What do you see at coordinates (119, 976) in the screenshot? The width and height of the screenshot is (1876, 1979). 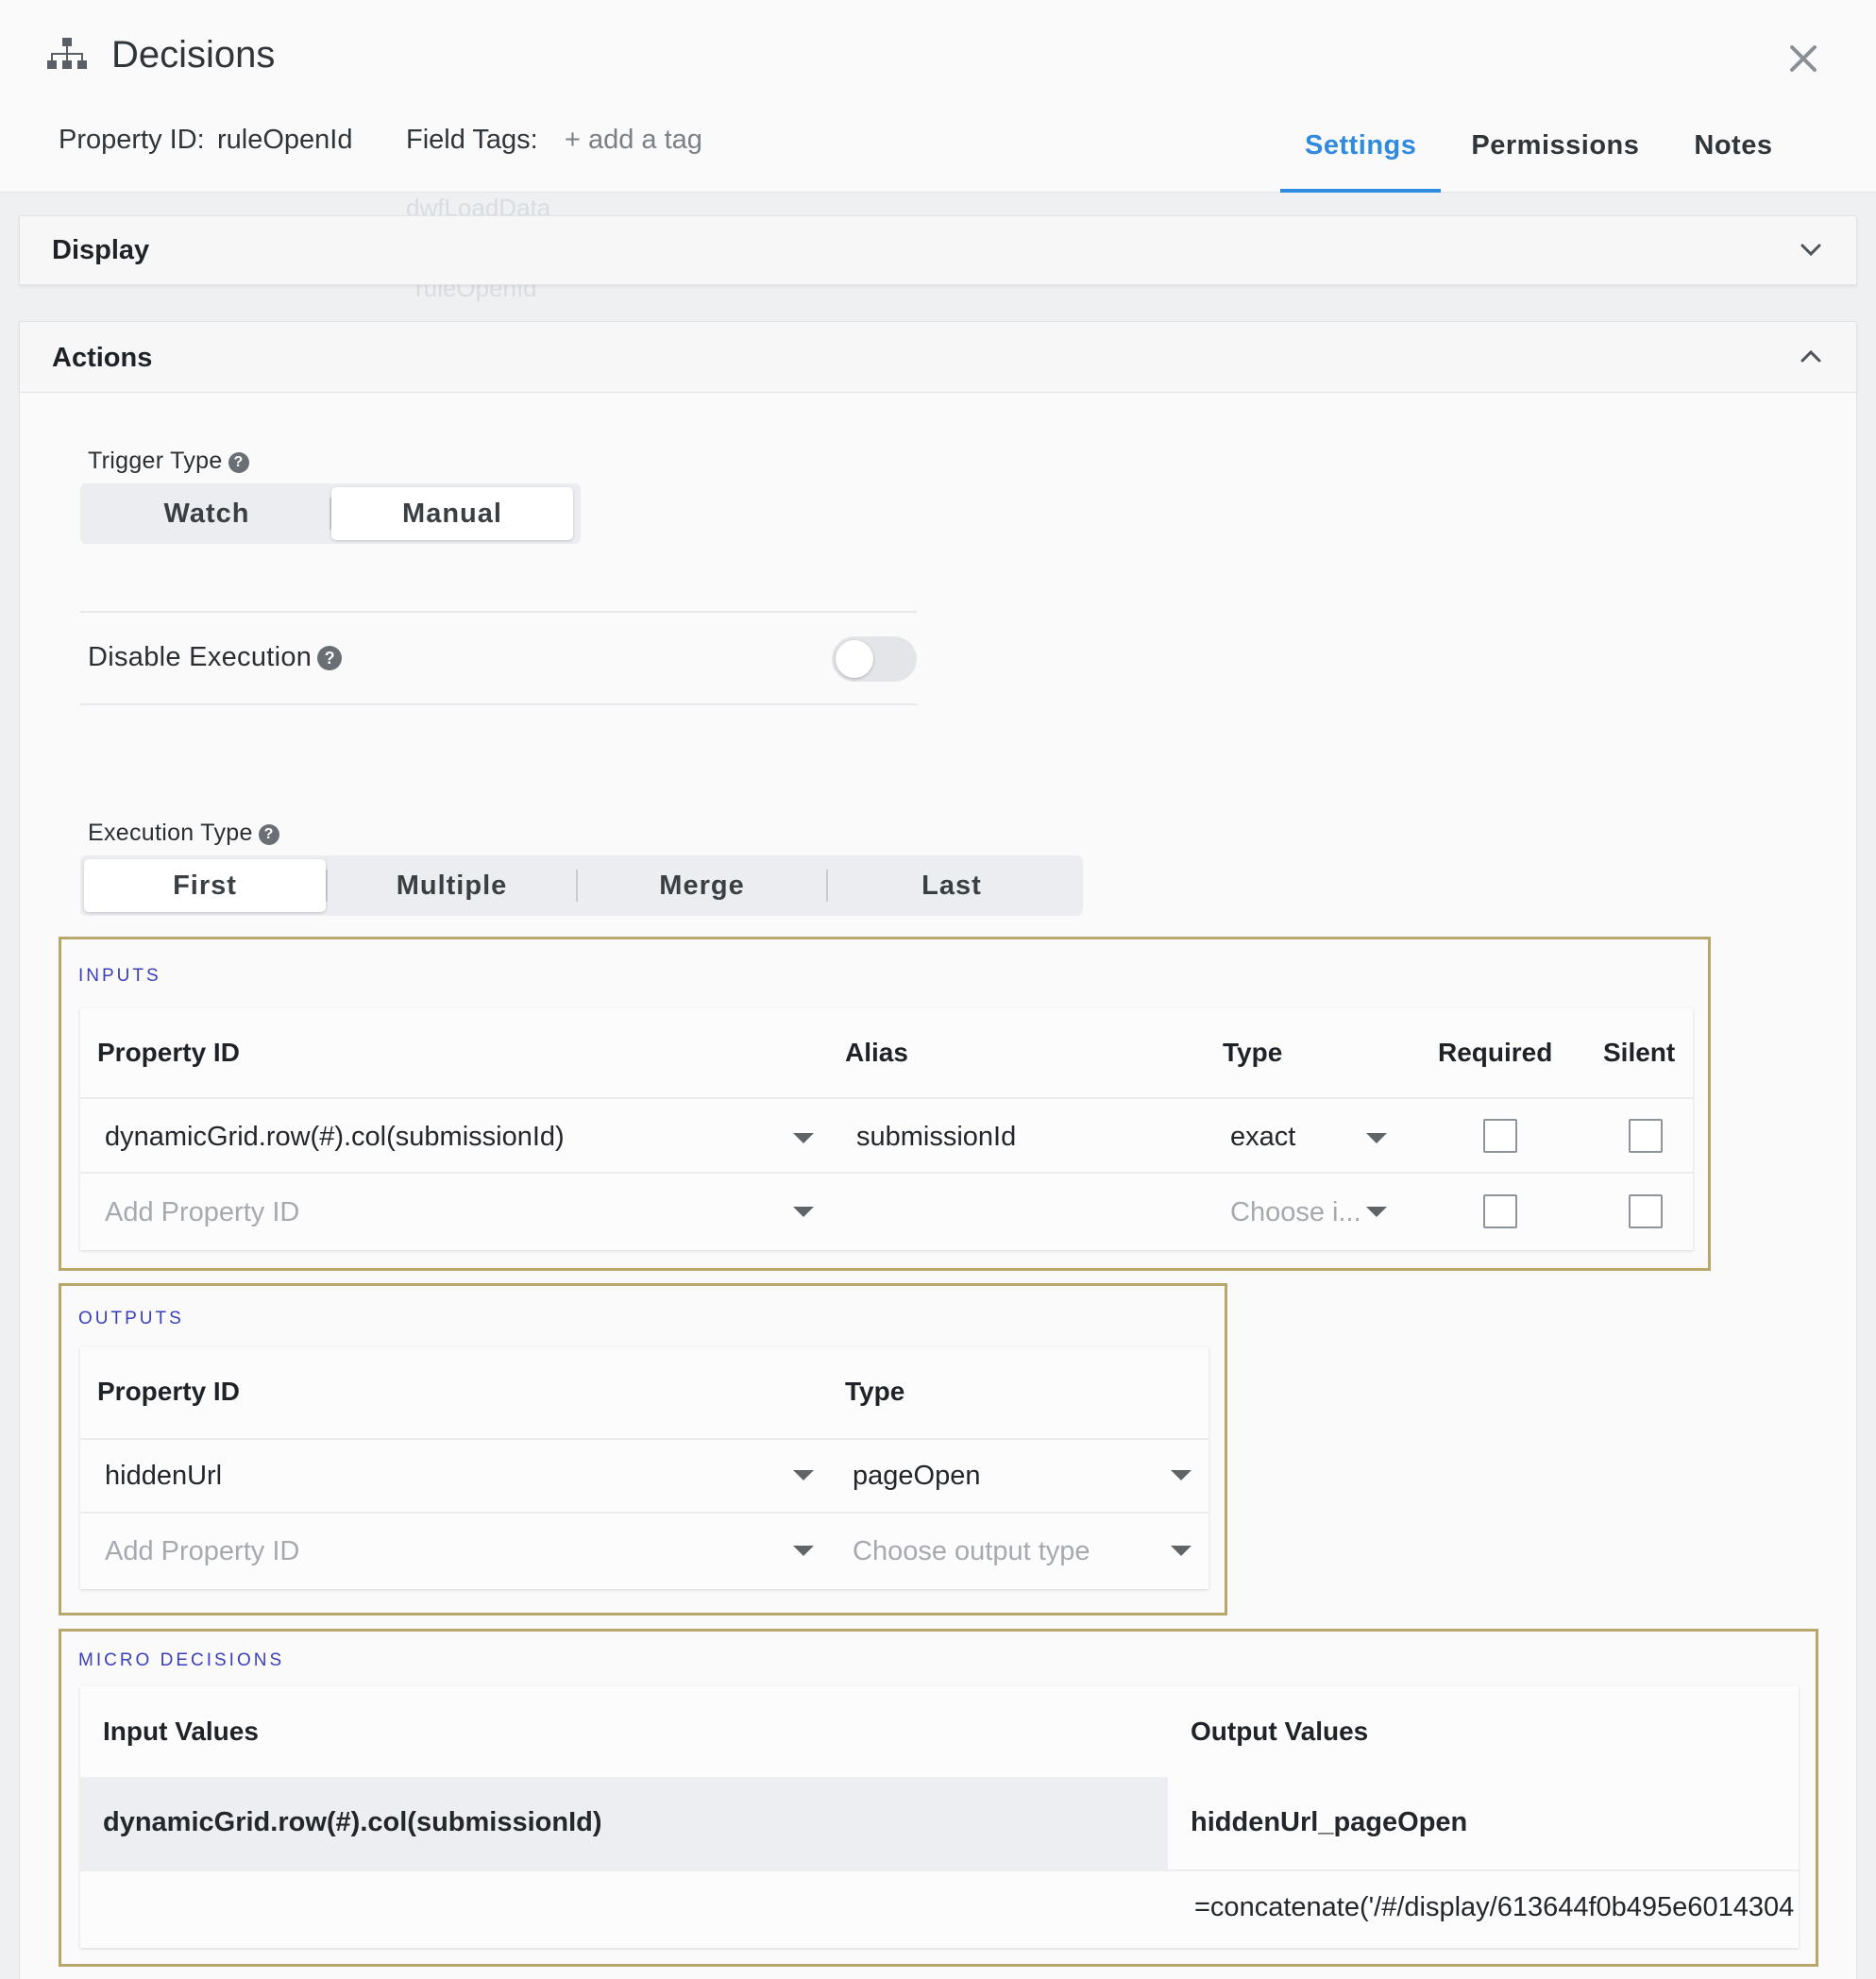 I see `inputs-title: INPUTS` at bounding box center [119, 976].